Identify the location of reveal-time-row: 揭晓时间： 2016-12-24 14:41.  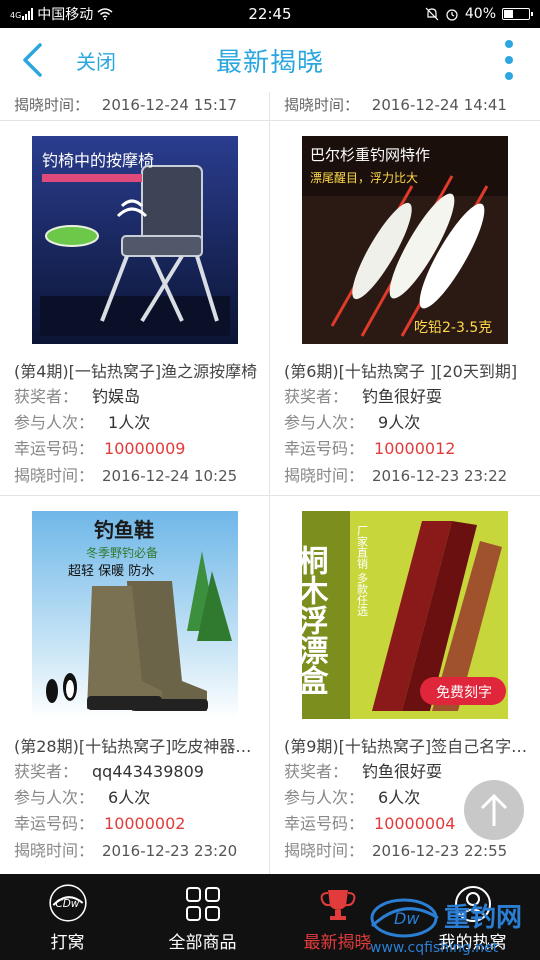
(395, 105).